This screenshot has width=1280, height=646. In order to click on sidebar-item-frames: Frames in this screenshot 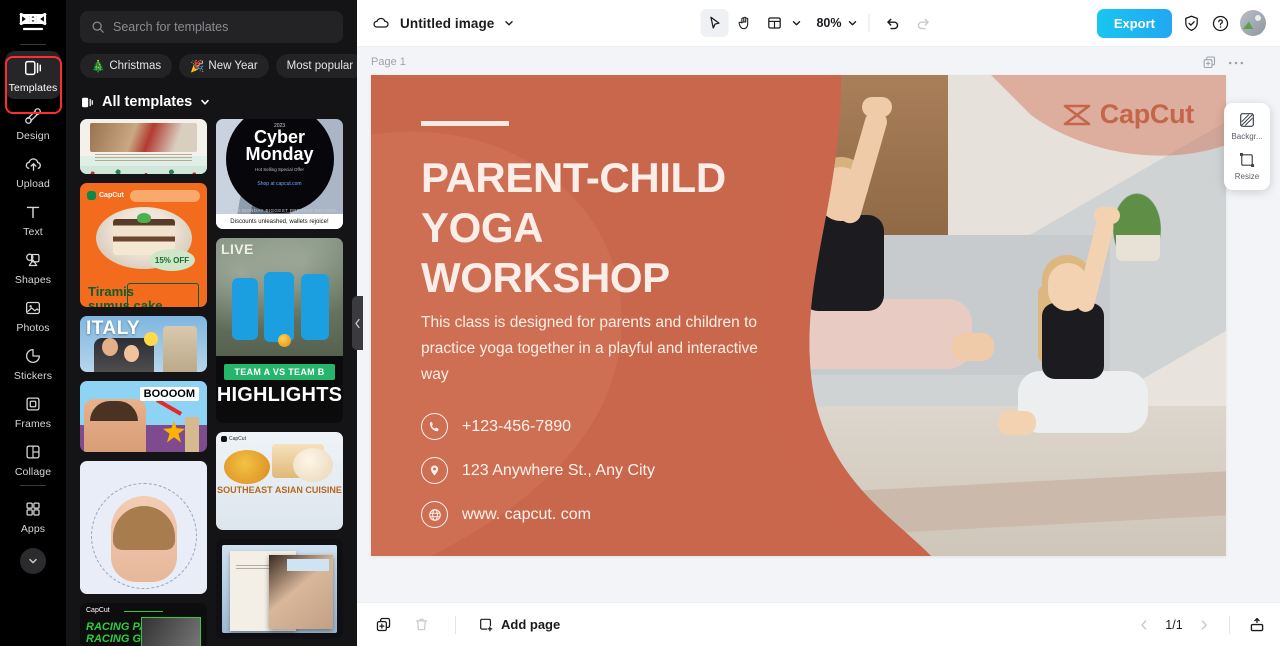, I will do `click(33, 411)`.